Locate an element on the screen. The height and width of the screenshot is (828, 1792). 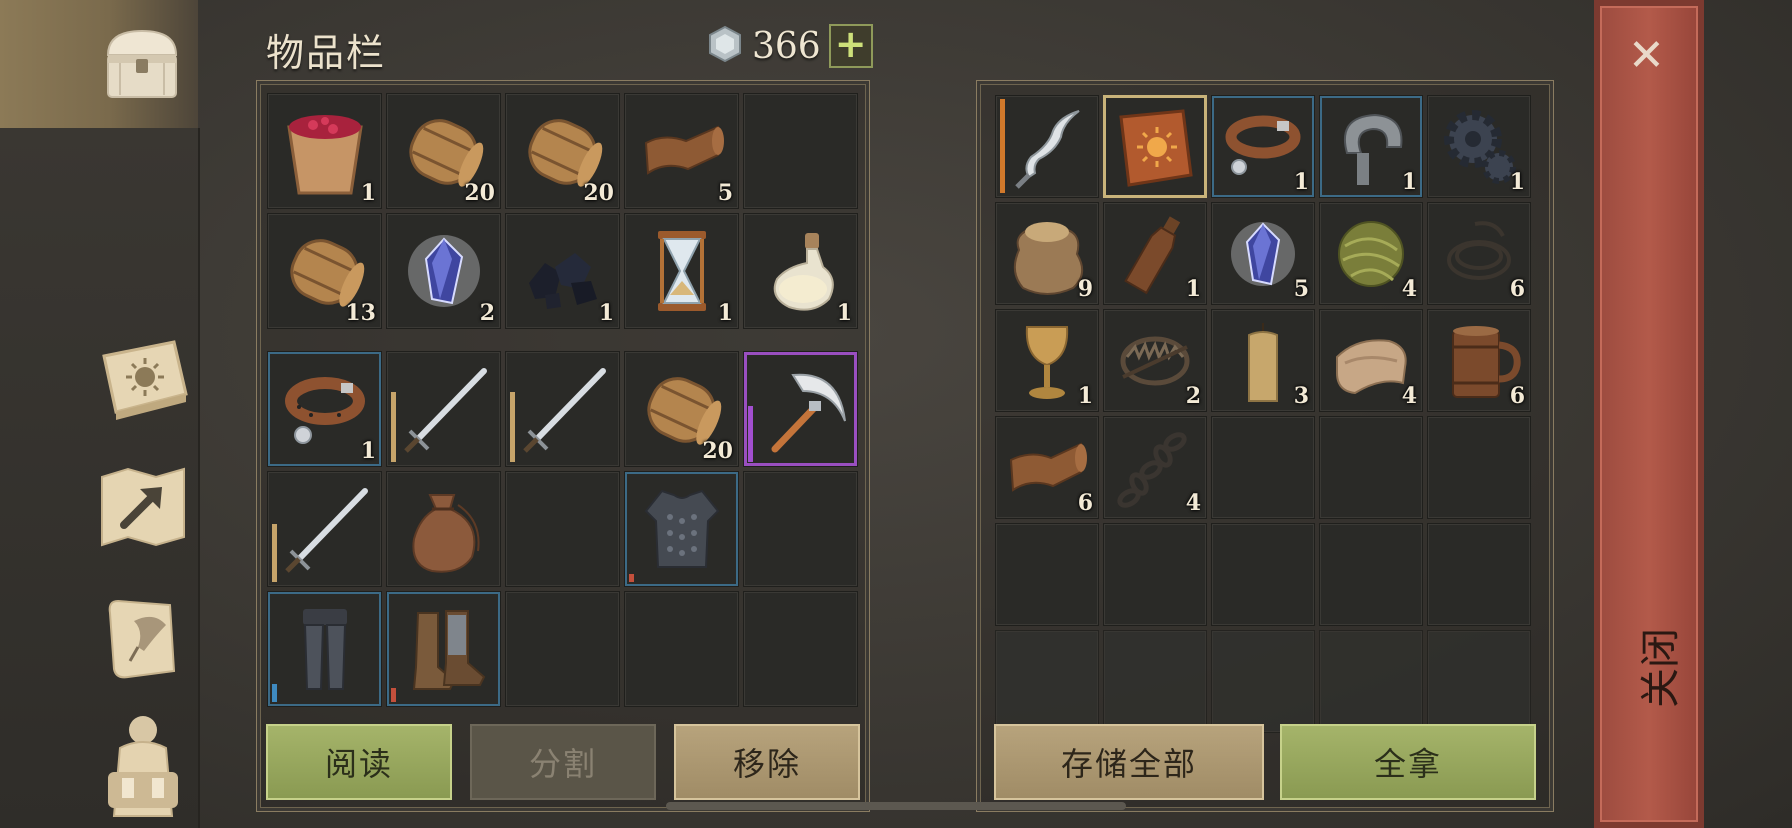
container-slot: 2 is located at coordinates (1155, 360).